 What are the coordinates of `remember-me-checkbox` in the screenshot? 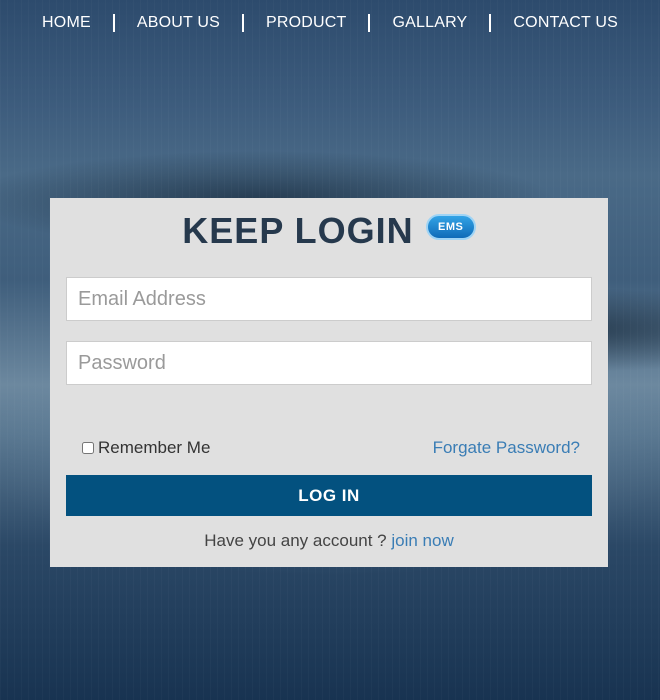 It's located at (88, 448).